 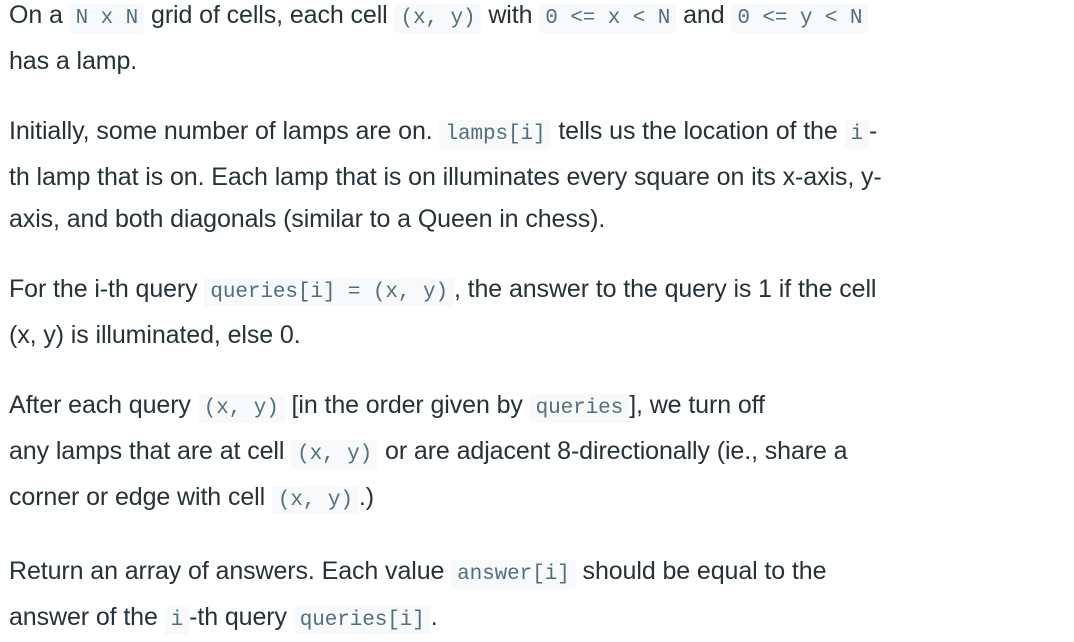 I want to click on inline-code: lamps[i], so click(x=495, y=134).